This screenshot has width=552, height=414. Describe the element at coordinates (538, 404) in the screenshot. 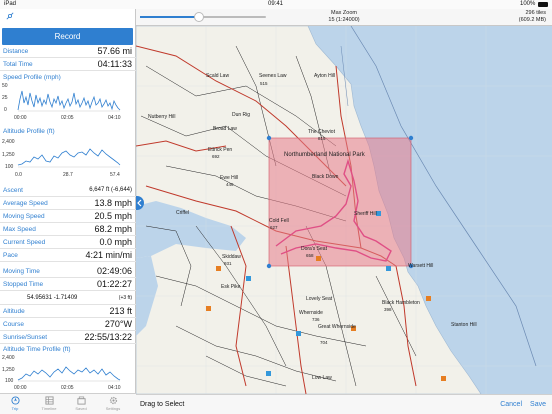

I see `save-button: Save` at that location.